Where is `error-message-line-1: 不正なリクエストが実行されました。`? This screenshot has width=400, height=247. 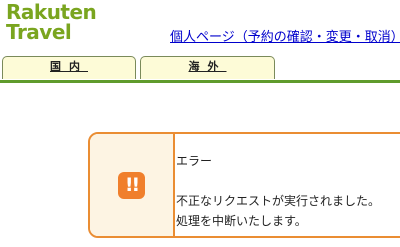 error-message-line-1: 不正なリクエストが実行されました。 is located at coordinates (278, 201).